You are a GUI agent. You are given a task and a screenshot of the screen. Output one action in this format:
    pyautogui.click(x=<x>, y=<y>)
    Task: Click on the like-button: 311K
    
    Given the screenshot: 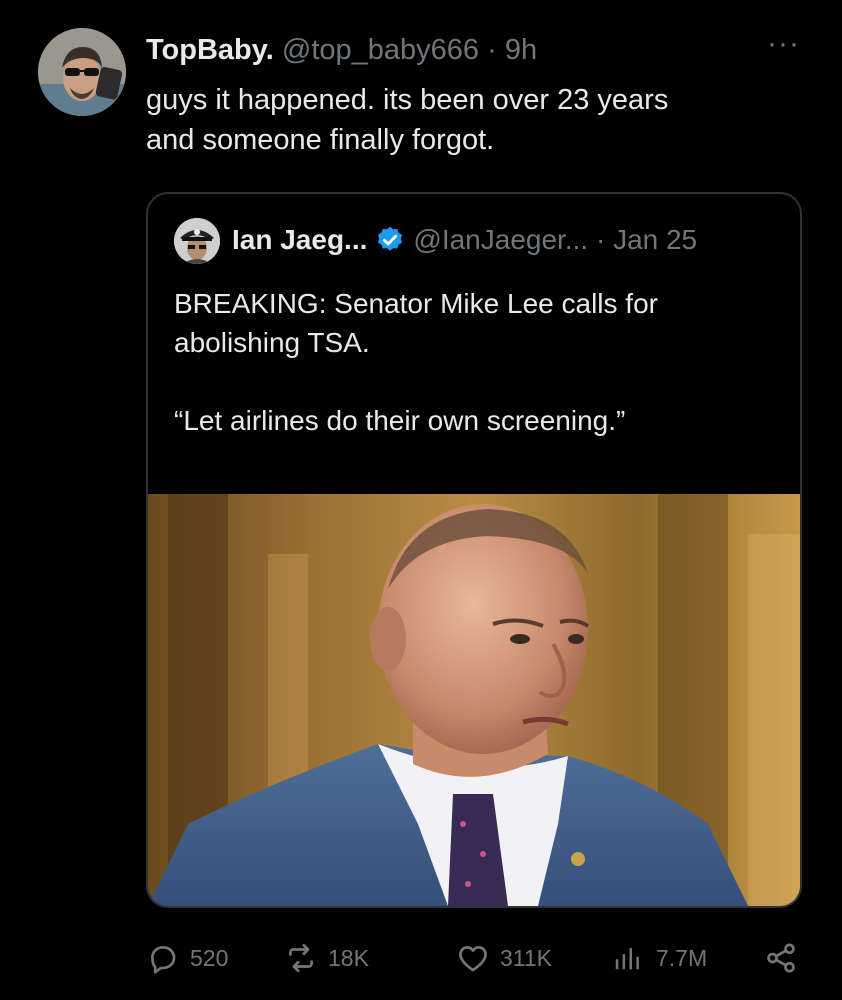 What is the action you would take?
    pyautogui.click(x=504, y=958)
    